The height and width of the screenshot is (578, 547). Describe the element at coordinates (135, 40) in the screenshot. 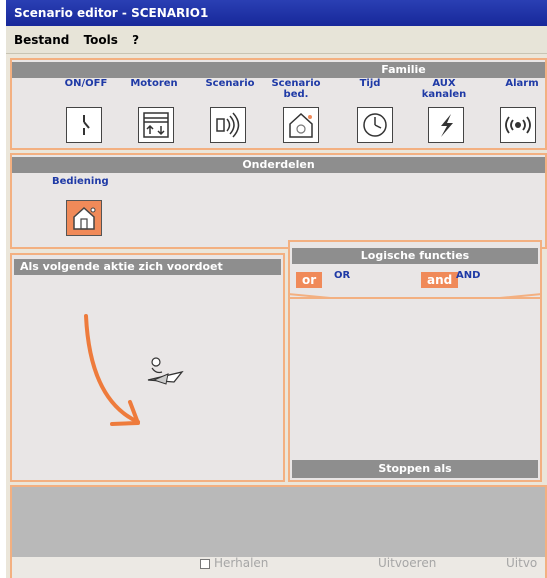

I see `menu-item-help: ?` at that location.